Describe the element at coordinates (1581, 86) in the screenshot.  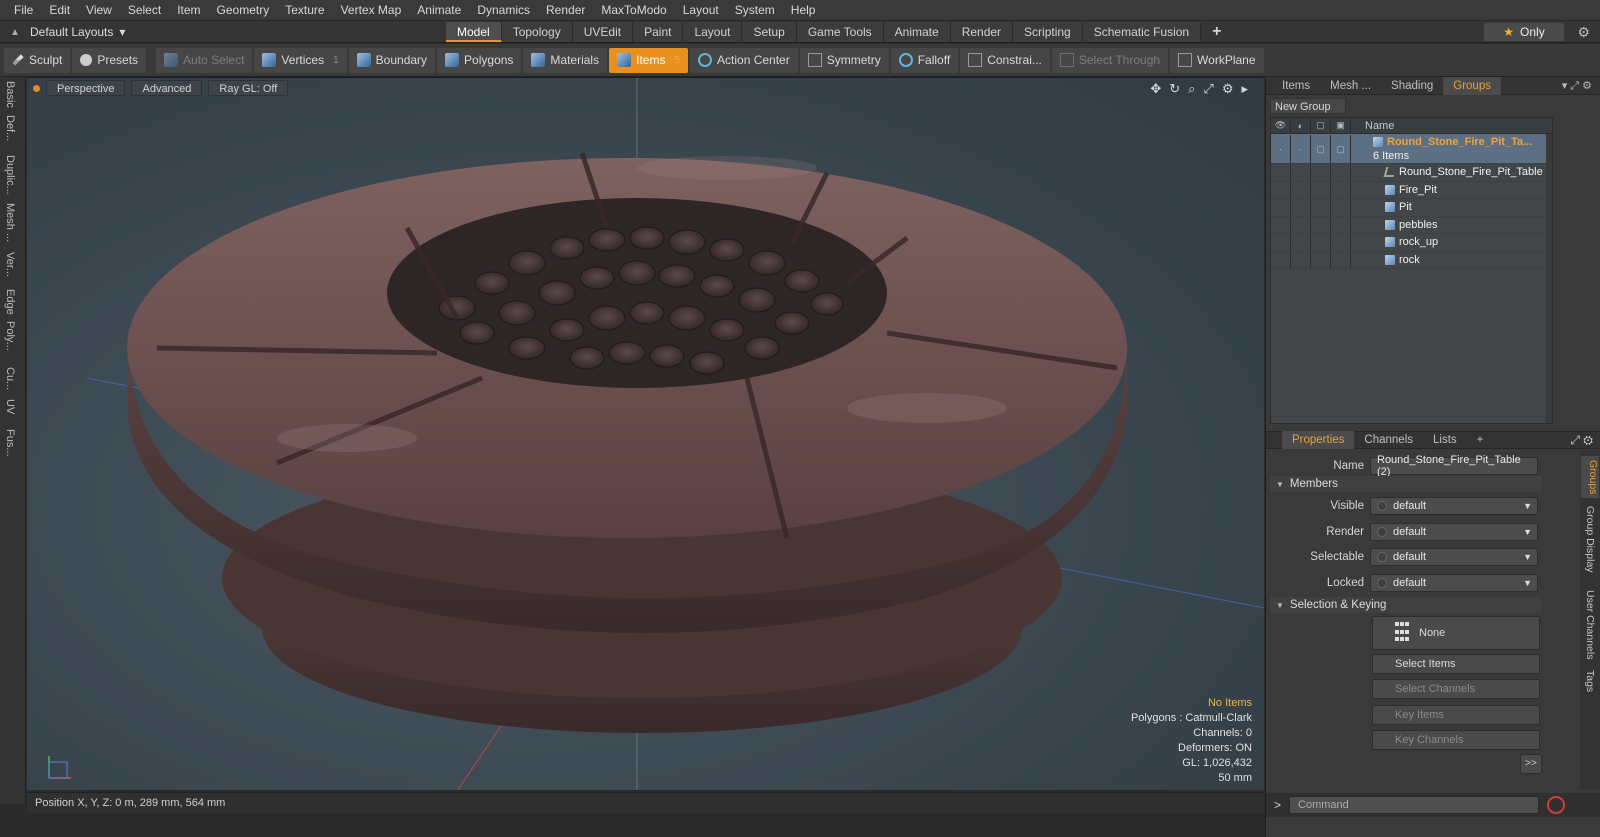
I see `expand-icon: ▾ ⤢ ⚙` at that location.